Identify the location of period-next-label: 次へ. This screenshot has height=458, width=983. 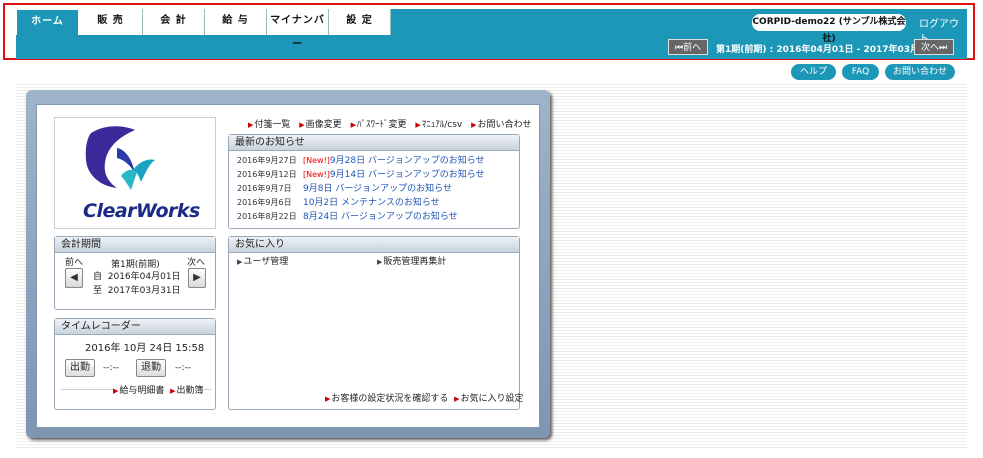
(196, 263).